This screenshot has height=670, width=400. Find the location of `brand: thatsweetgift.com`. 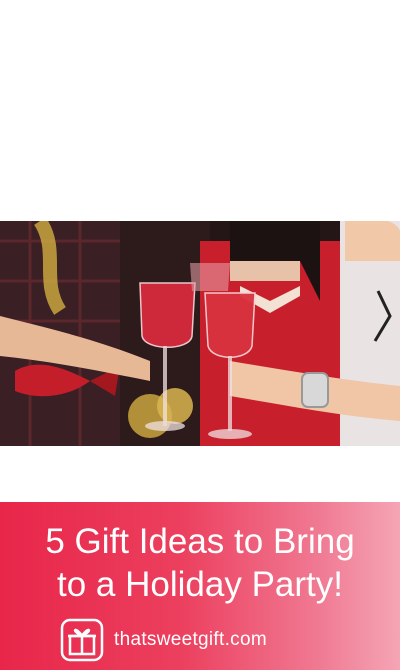

brand: thatsweetgift.com is located at coordinates (163, 640).